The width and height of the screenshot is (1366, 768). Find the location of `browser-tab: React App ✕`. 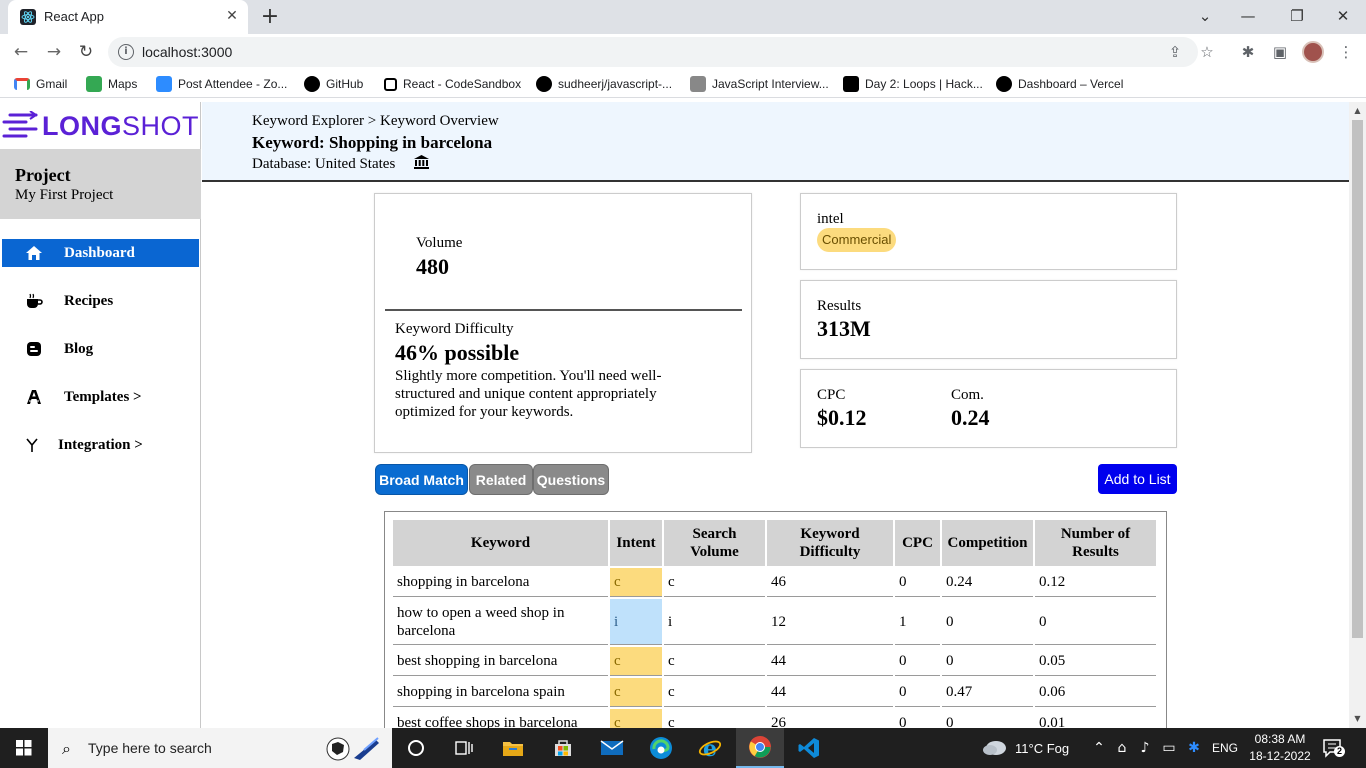

browser-tab: React App ✕ is located at coordinates (128, 17).